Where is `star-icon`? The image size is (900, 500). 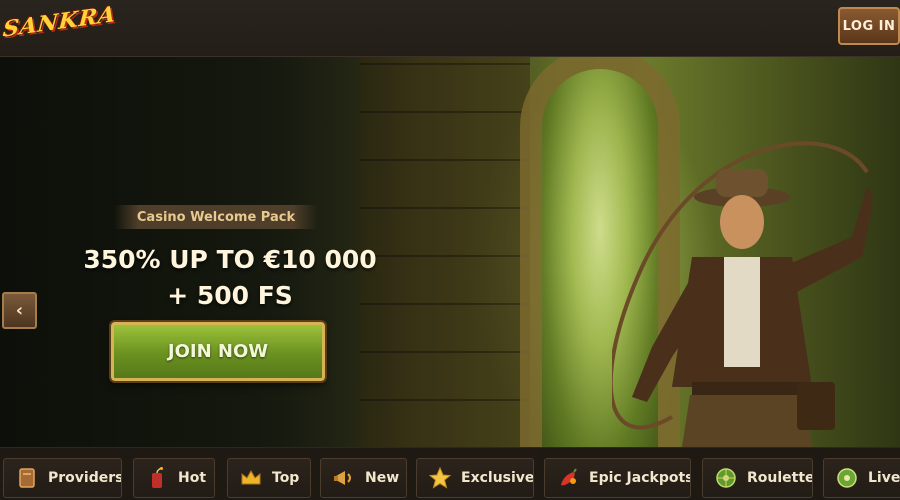
star-icon is located at coordinates (440, 478).